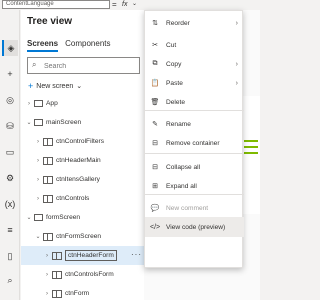  What do you see at coordinates (155, 23) in the screenshot?
I see `reorder-icon: ⇅` at bounding box center [155, 23].